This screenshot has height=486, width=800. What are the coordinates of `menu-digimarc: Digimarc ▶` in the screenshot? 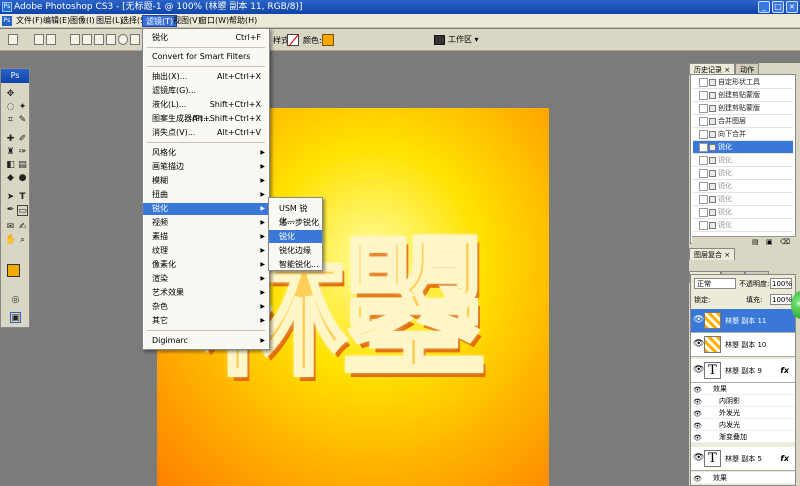 It's located at (206, 341).